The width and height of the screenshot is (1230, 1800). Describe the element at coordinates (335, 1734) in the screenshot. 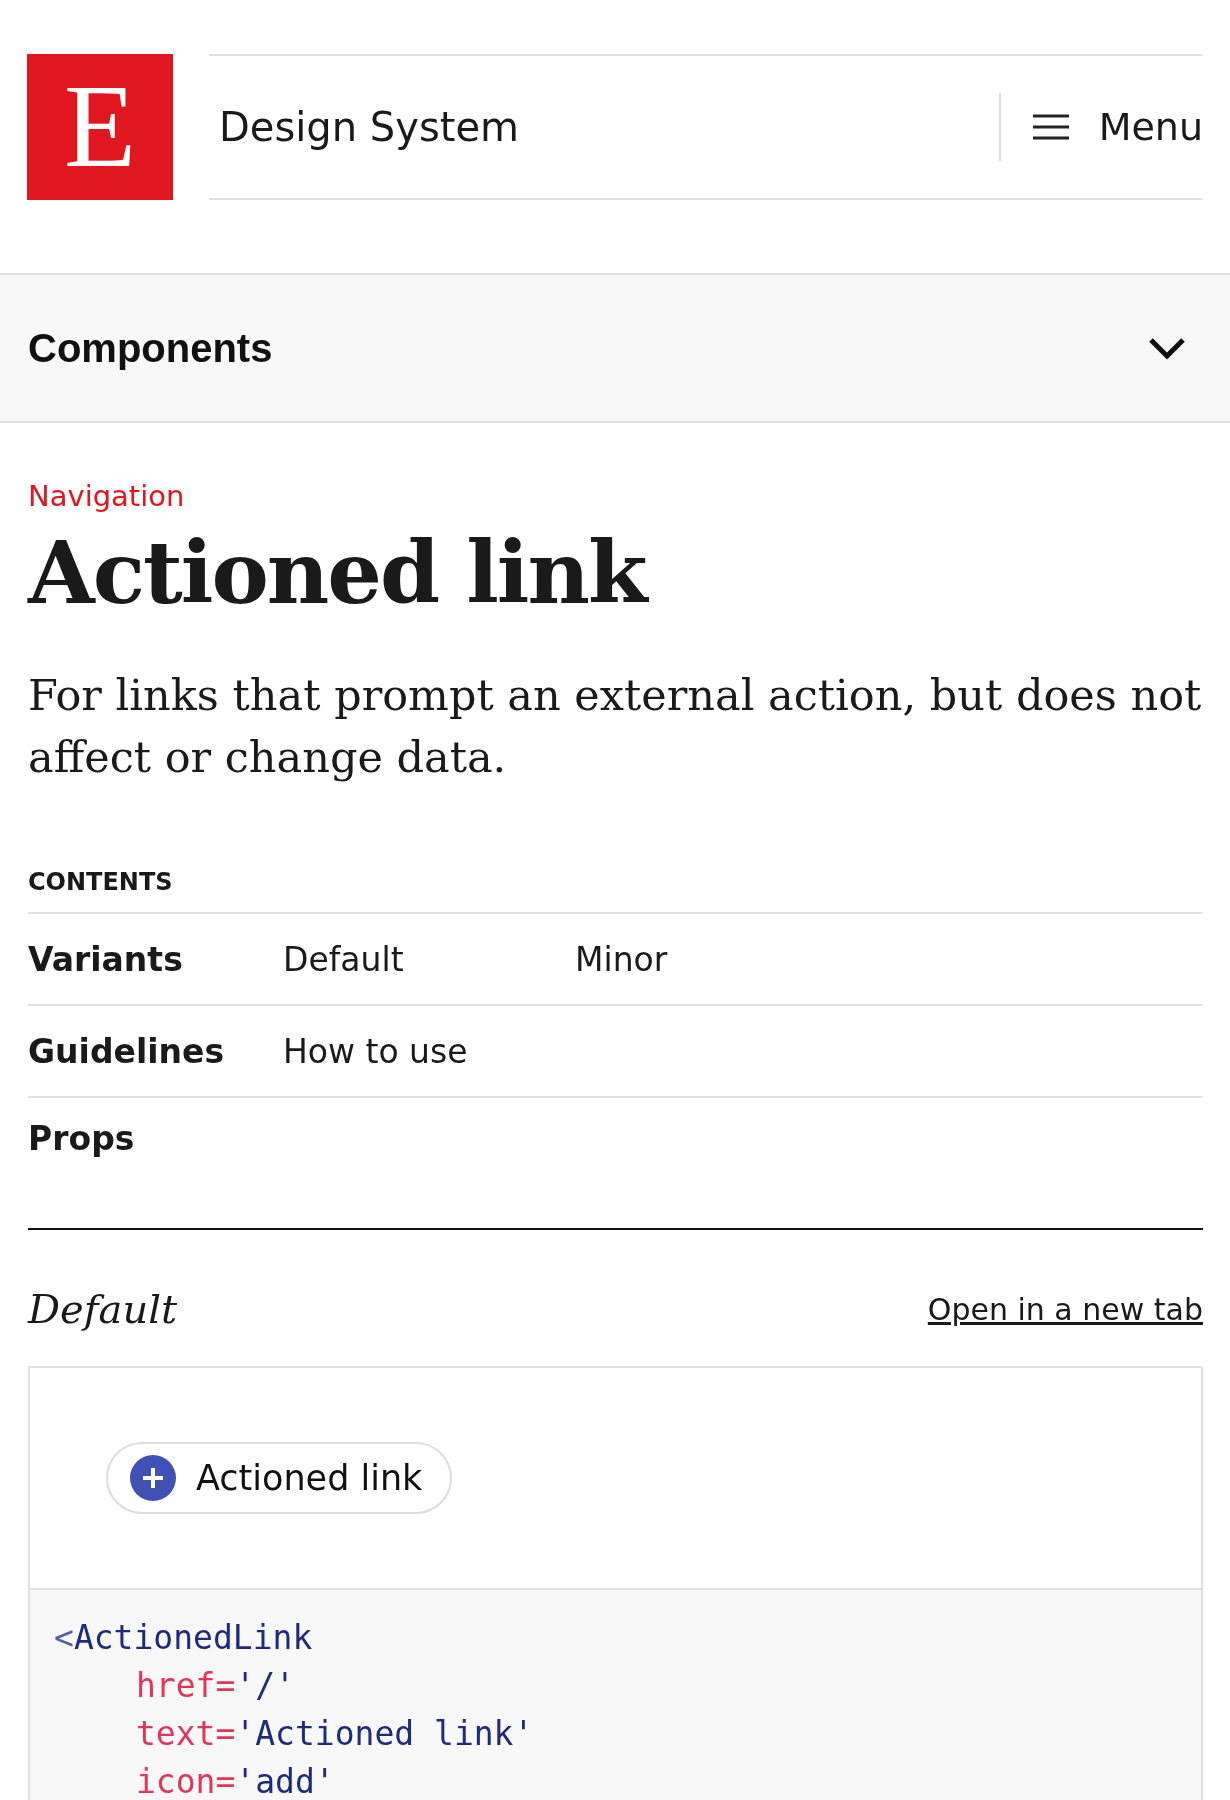

I see `code-line: text='Actioned link'` at that location.